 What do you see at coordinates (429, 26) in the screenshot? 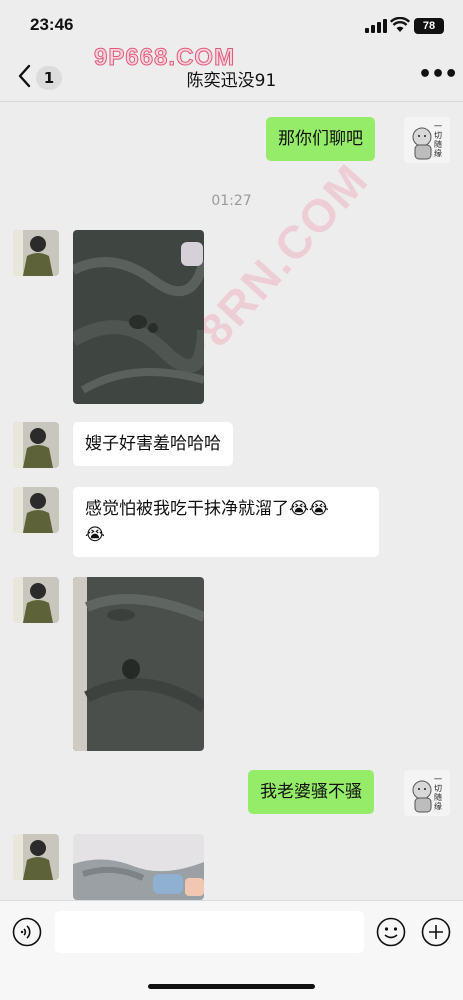
I see `battery-indicator: 78` at bounding box center [429, 26].